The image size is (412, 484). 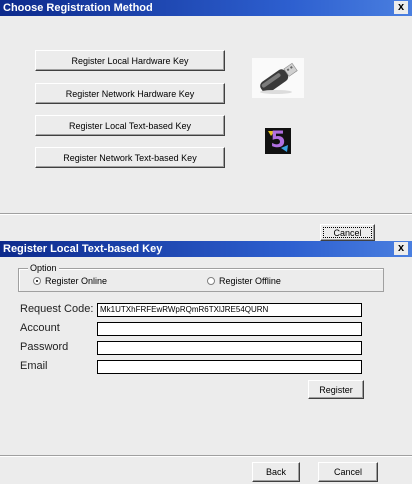 What do you see at coordinates (336, 389) in the screenshot?
I see `register-button: Register` at bounding box center [336, 389].